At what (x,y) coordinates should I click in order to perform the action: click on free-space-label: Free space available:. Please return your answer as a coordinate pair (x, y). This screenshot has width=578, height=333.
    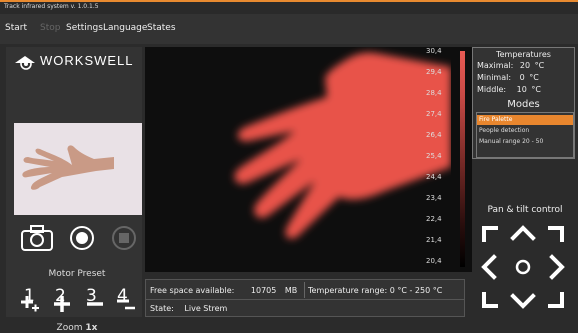
    Looking at the image, I should click on (192, 290).